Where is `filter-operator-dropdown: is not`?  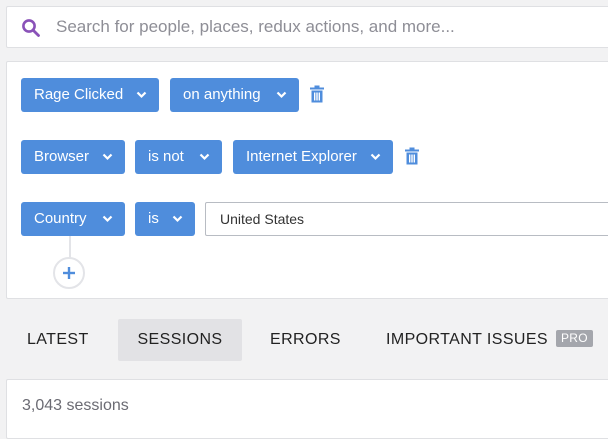
filter-operator-dropdown: is not is located at coordinates (178, 157).